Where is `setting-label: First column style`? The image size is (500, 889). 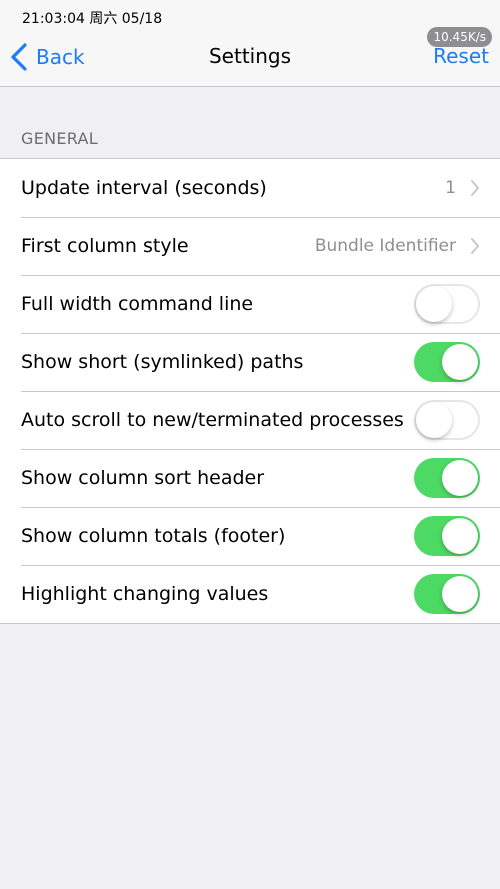
setting-label: First column style is located at coordinates (105, 246).